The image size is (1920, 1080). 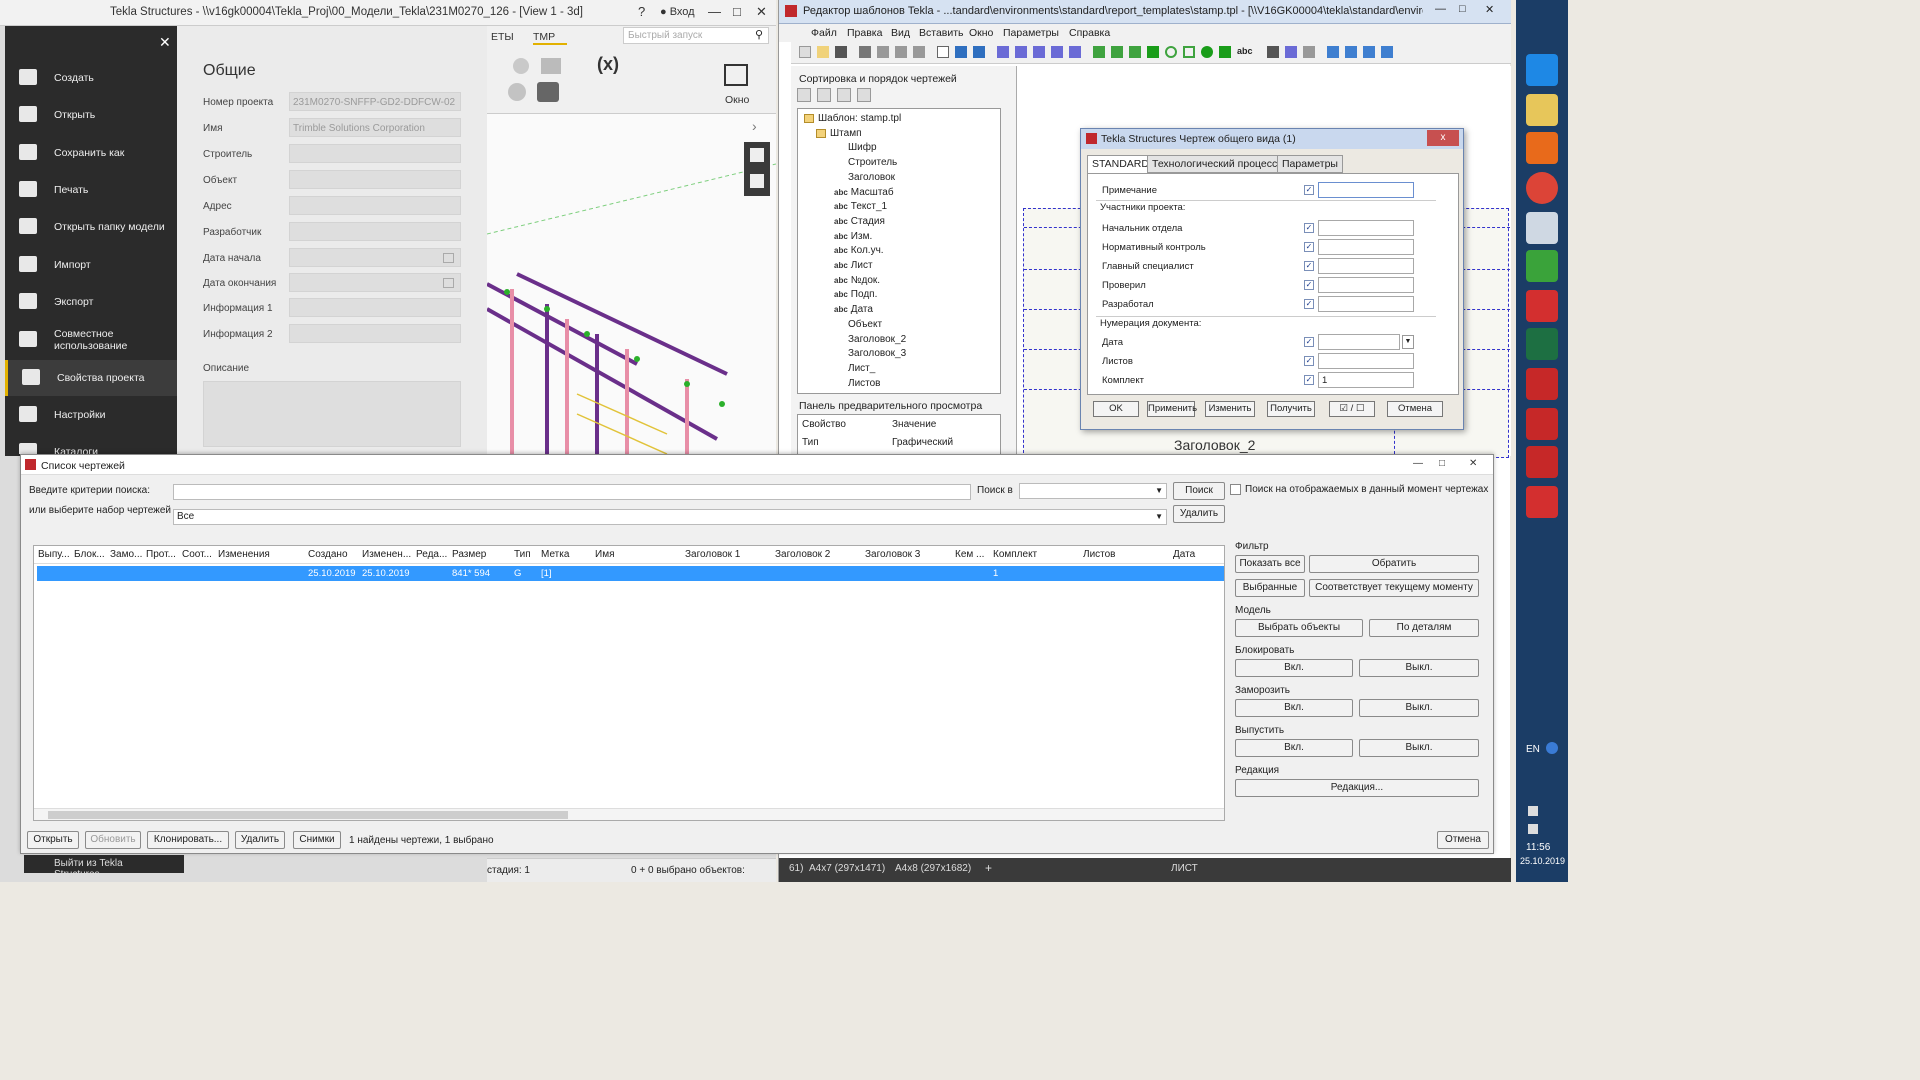 What do you see at coordinates (670, 517) in the screenshot?
I see `drawing-set-select: Все ▼` at bounding box center [670, 517].